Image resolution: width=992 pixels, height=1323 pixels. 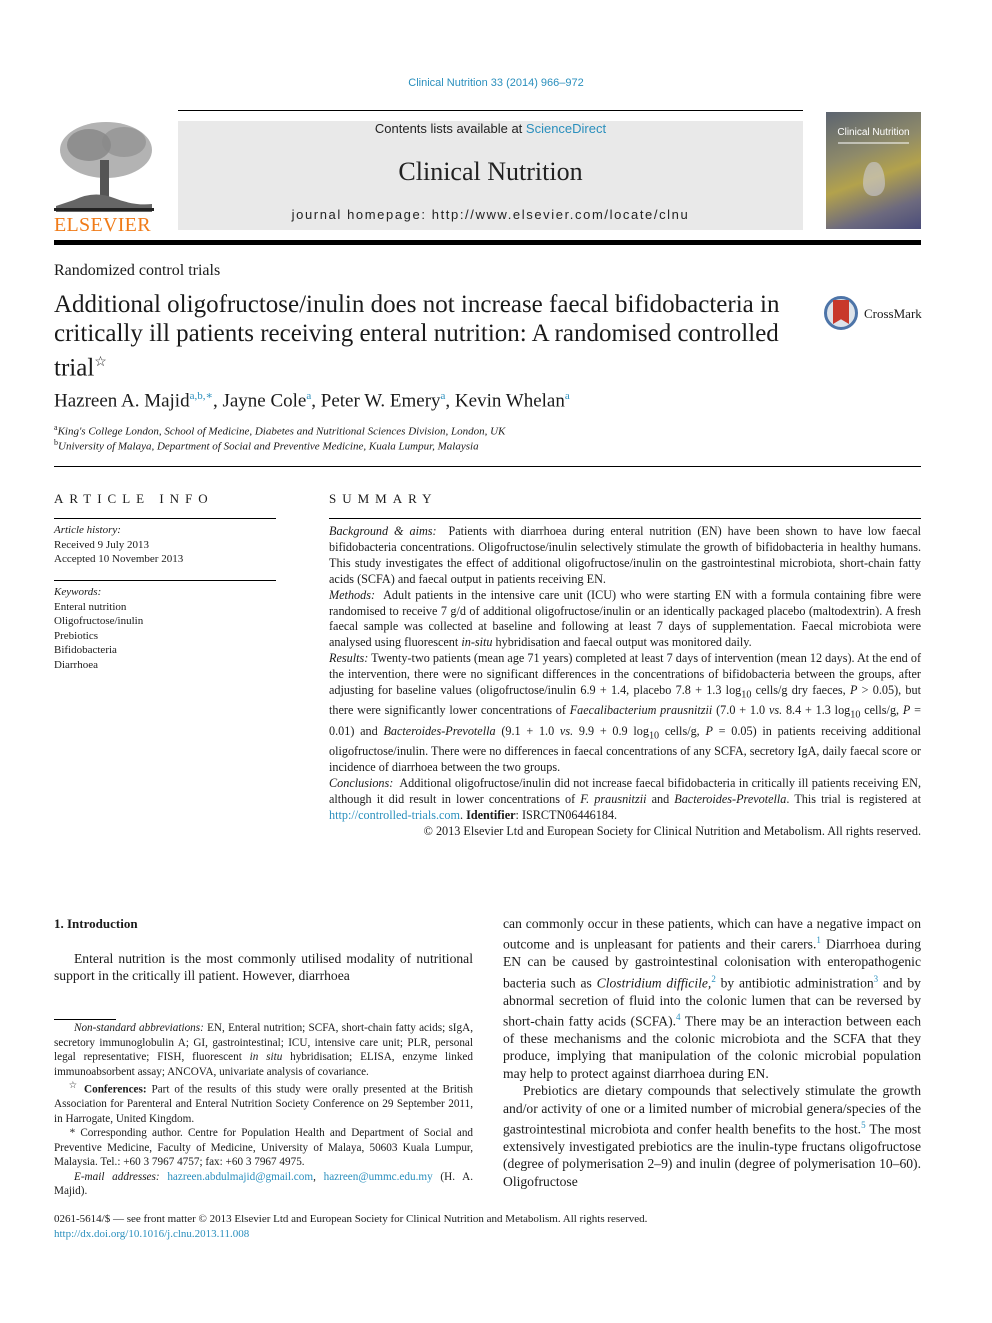 What do you see at coordinates (740, 710) in the screenshot?
I see `results-text: (7.0 + 1.0` at bounding box center [740, 710].